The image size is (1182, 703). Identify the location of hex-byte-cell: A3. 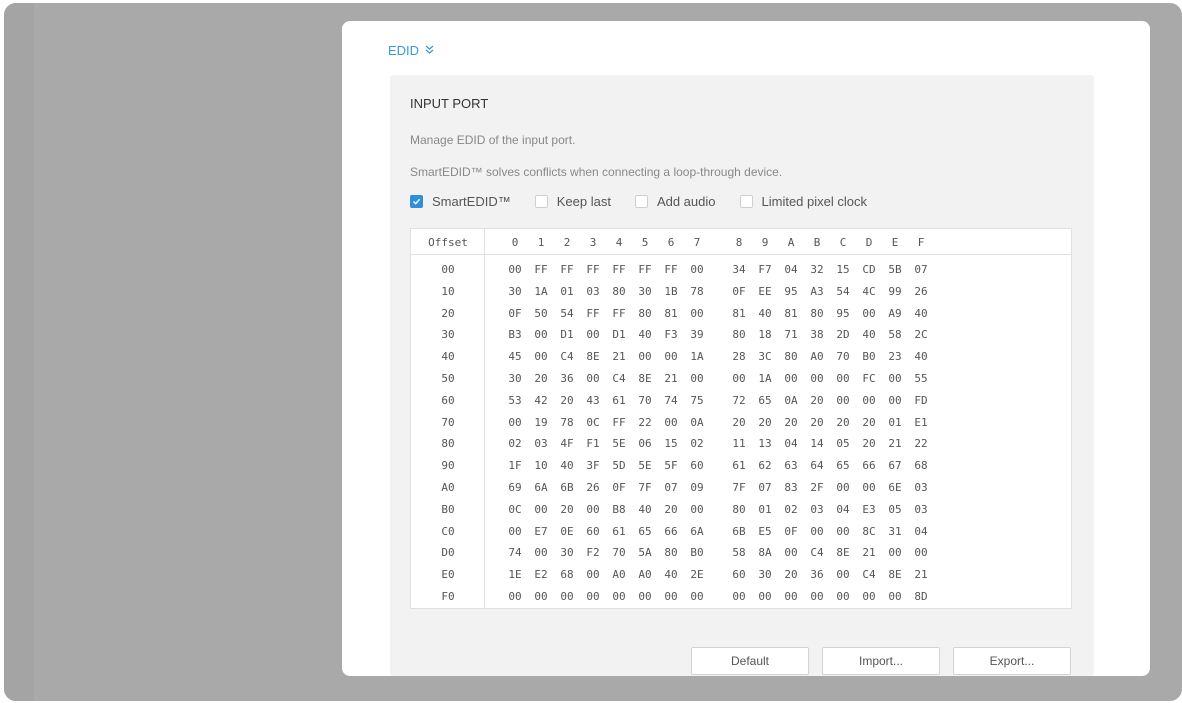
(817, 291).